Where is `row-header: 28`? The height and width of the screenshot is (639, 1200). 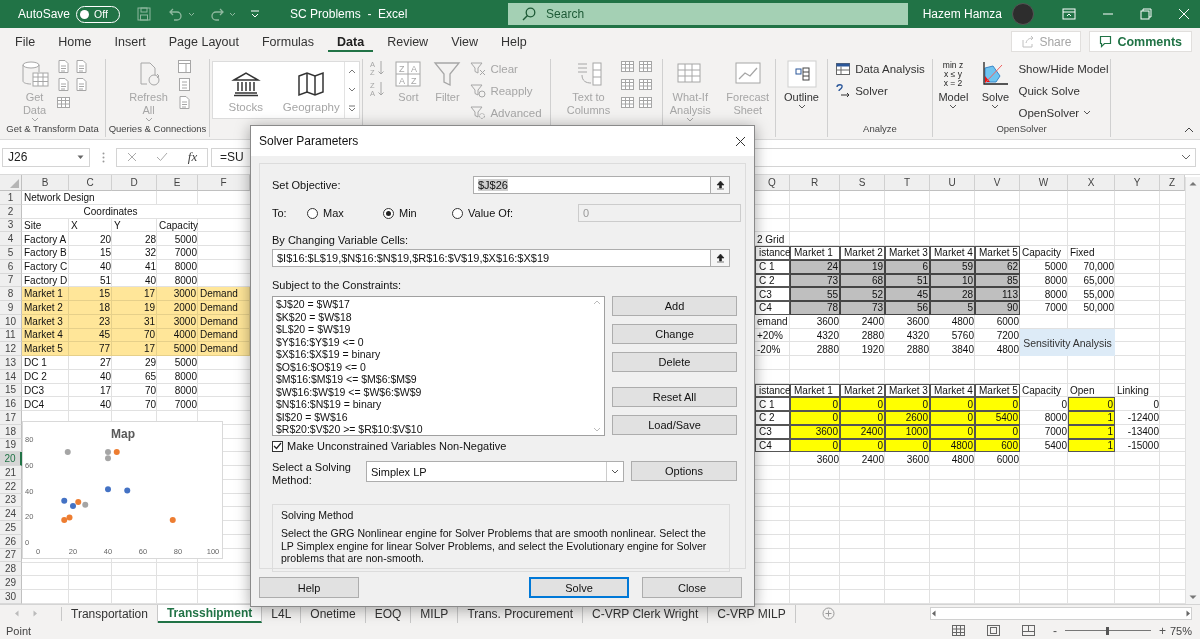 row-header: 28 is located at coordinates (11, 569).